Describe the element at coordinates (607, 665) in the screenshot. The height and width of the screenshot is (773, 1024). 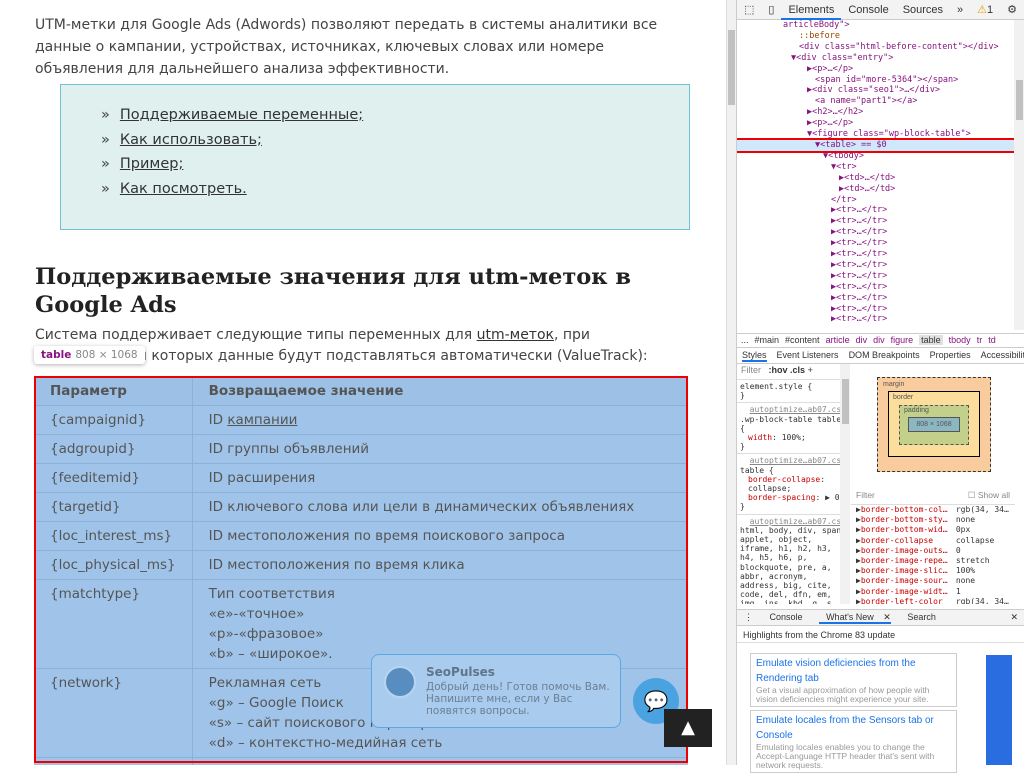
I see `chat-close-button: ×` at that location.